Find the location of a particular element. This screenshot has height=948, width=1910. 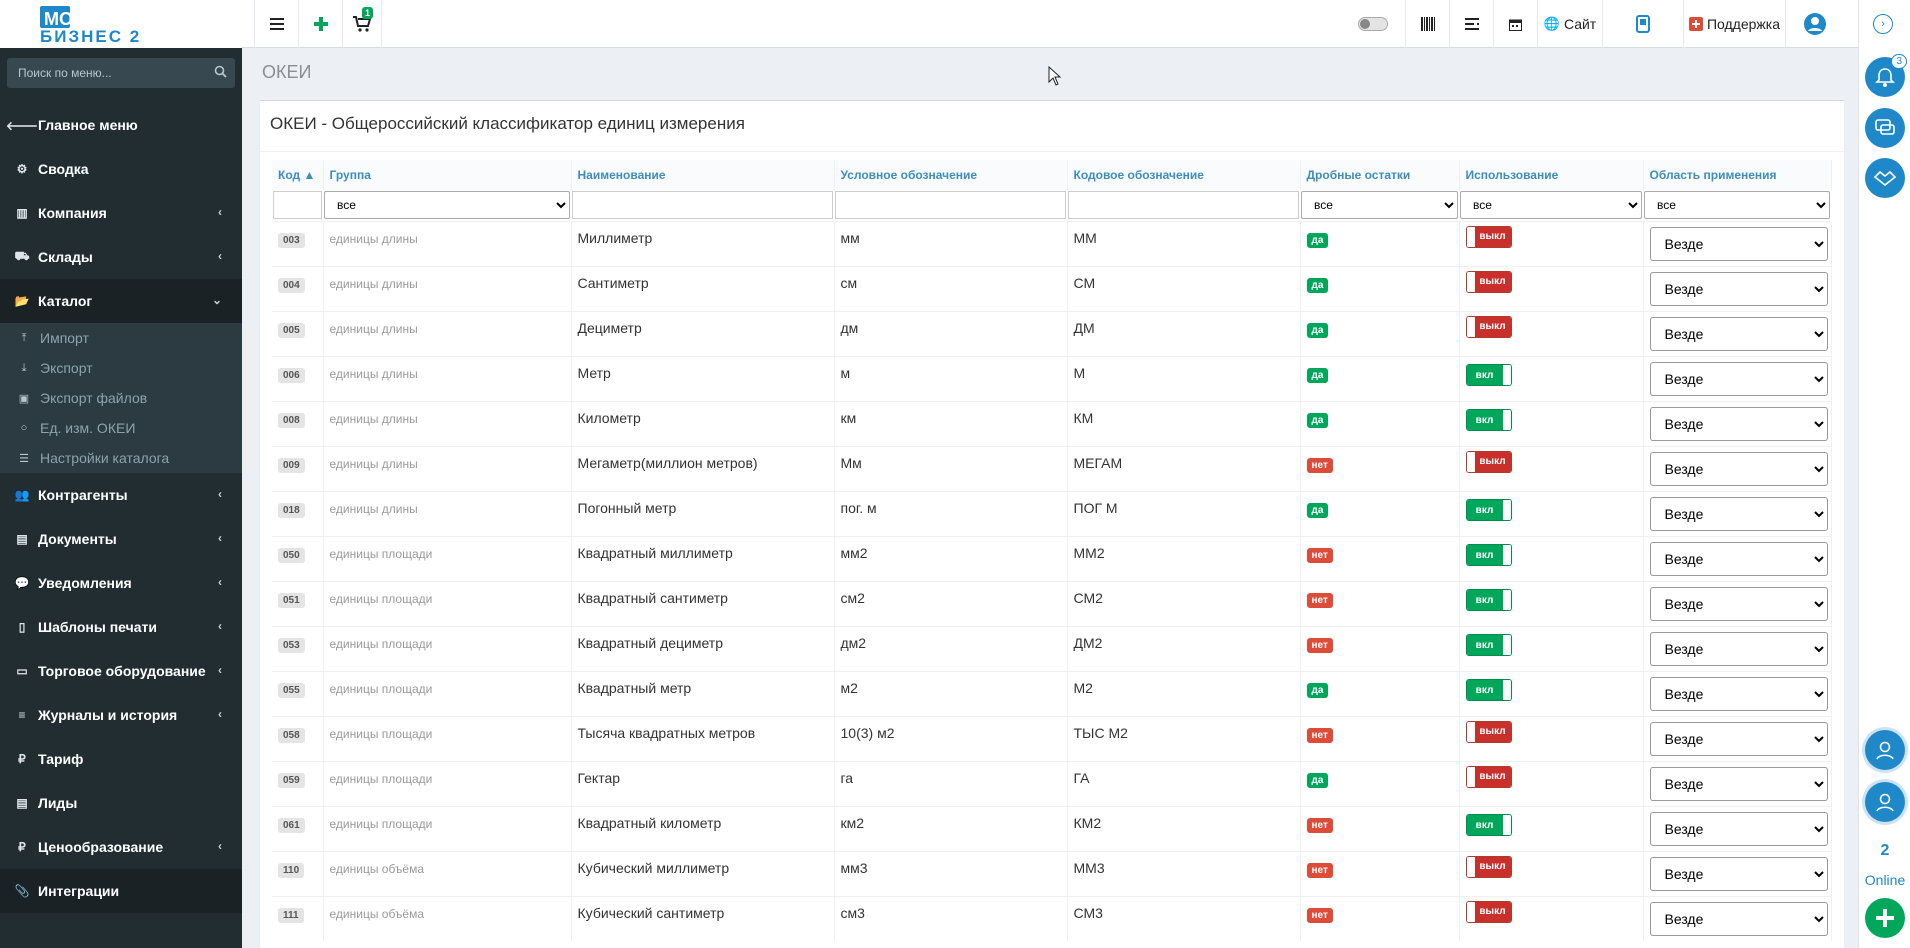

user-profile-button is located at coordinates (1814, 24).